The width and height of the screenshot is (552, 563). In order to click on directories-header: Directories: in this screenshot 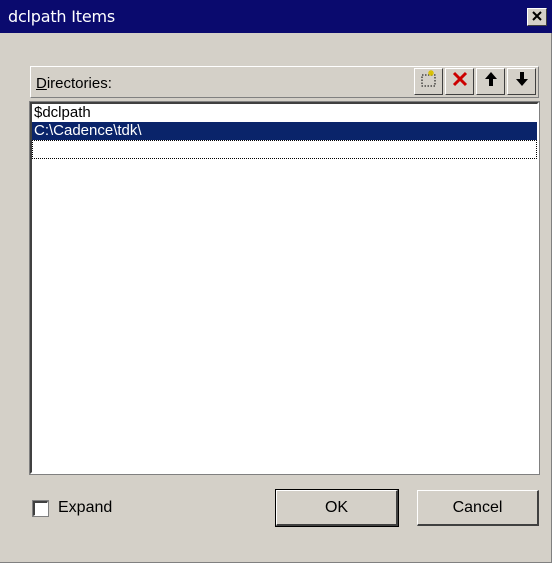, I will do `click(284, 82)`.